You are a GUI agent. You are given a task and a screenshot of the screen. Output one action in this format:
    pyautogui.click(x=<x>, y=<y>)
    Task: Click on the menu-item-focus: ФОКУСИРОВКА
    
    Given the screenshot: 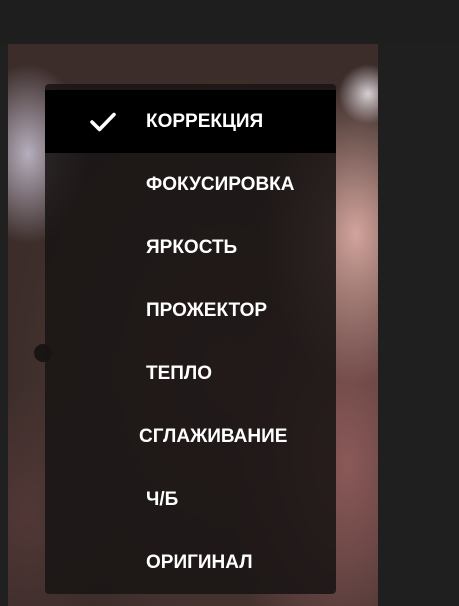 What is the action you would take?
    pyautogui.click(x=190, y=184)
    